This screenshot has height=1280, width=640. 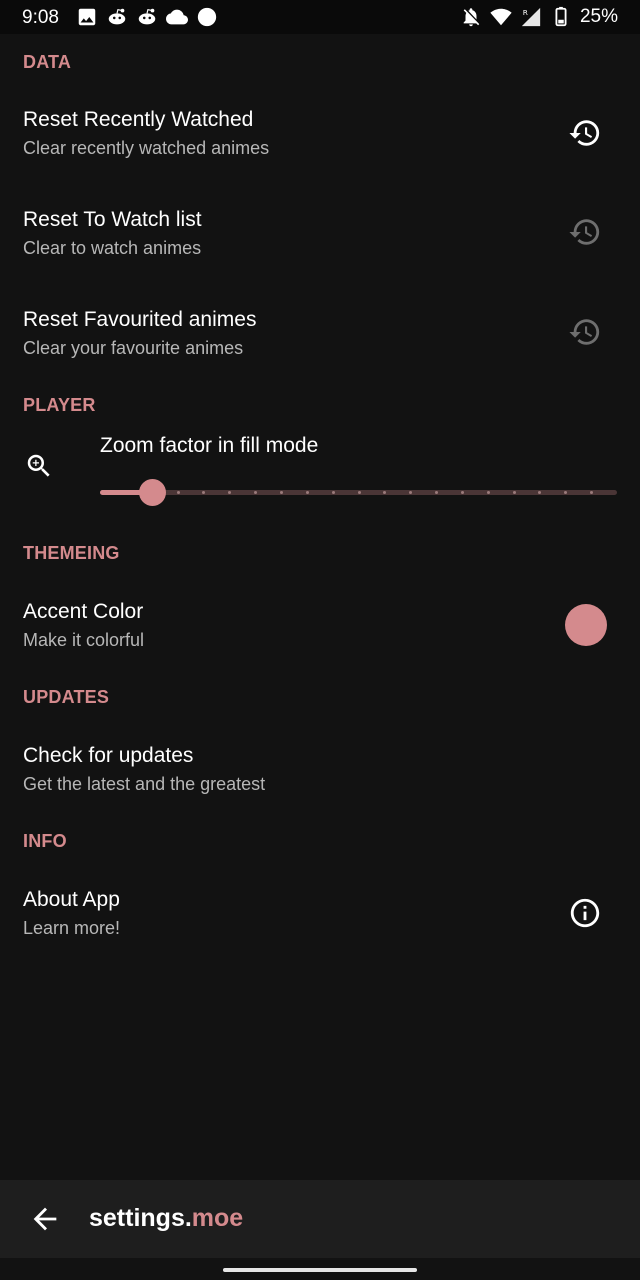 What do you see at coordinates (72, 928) in the screenshot?
I see `pref-subtitle: Learn more!` at bounding box center [72, 928].